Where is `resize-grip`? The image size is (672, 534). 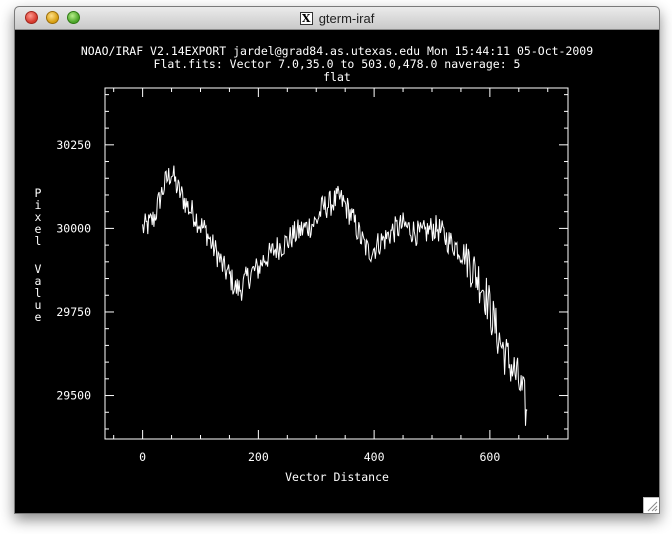 resize-grip is located at coordinates (651, 505).